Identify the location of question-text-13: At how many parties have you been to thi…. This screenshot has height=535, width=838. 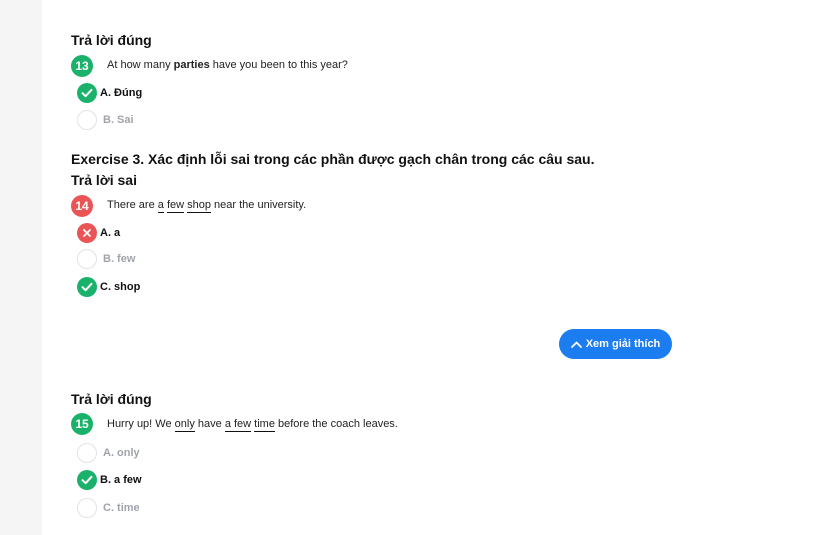
(227, 65).